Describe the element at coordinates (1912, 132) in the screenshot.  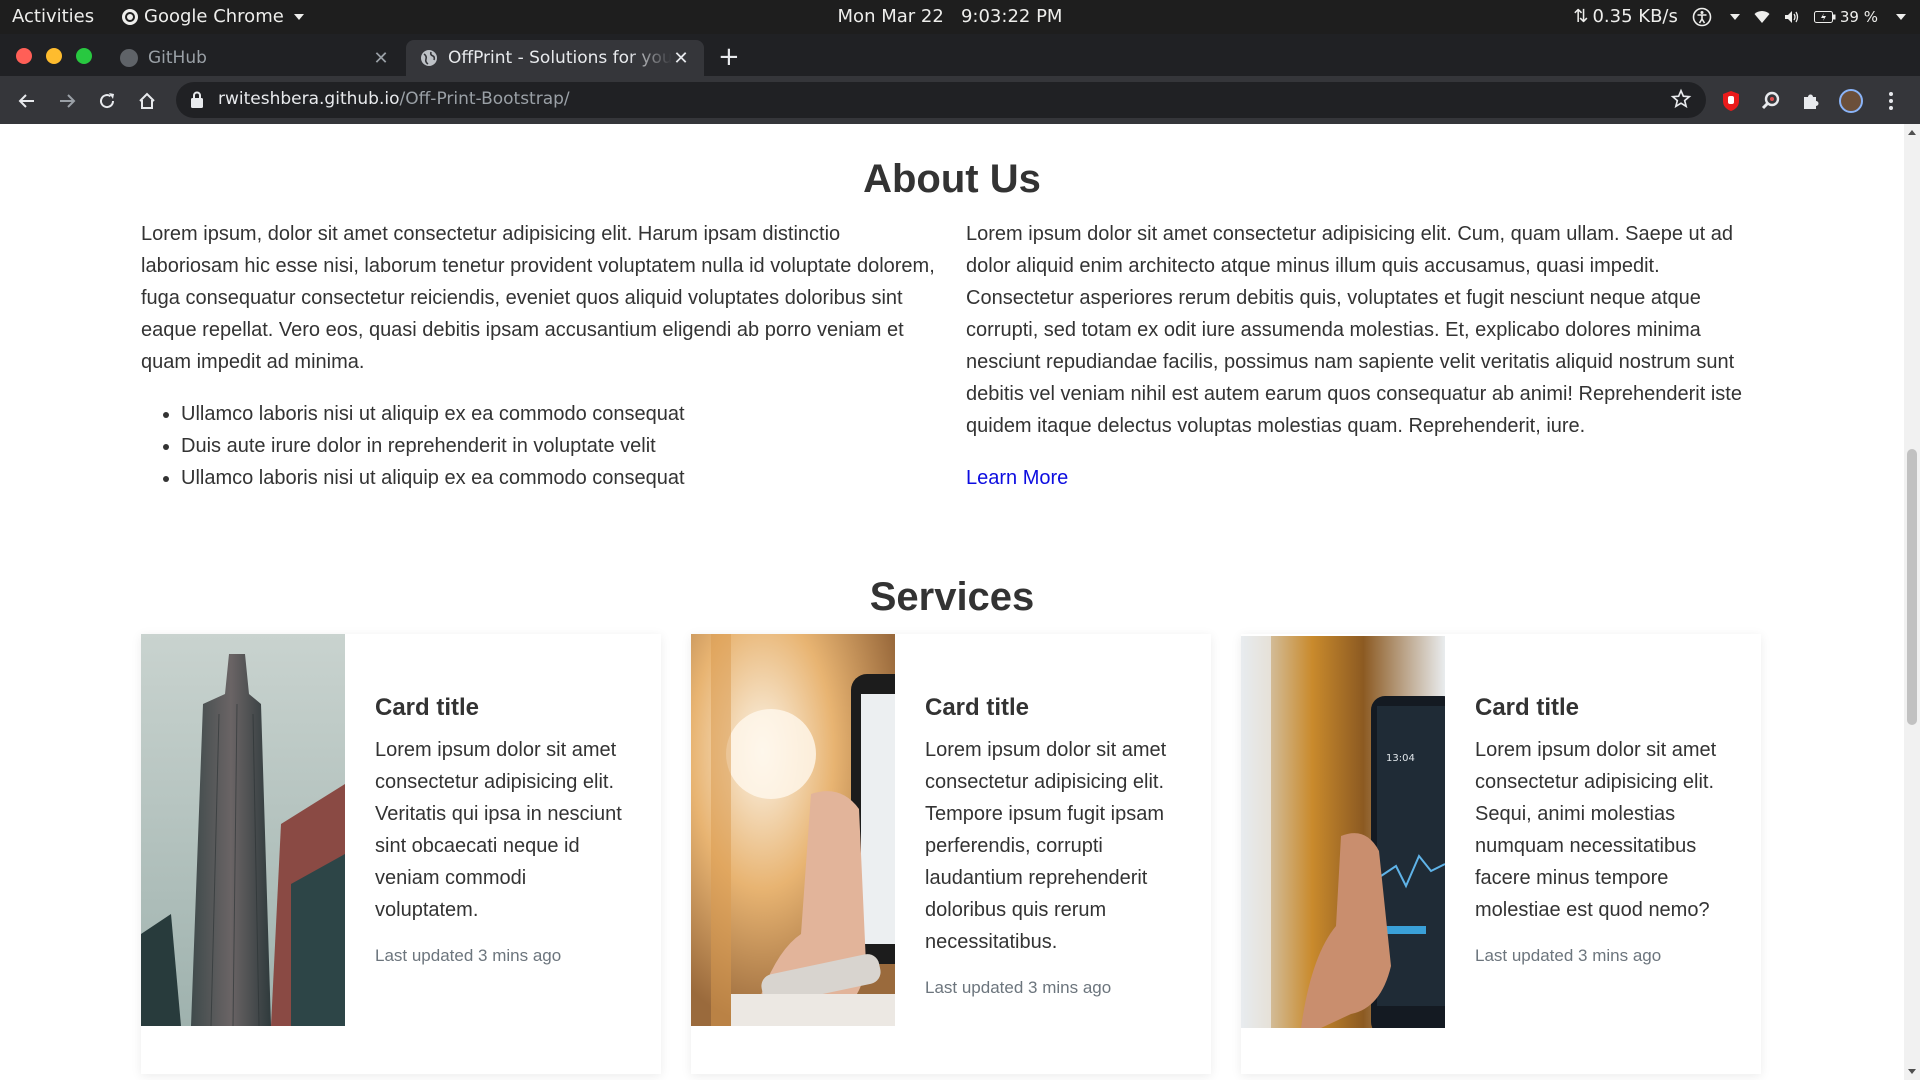
I see `scroll-up-icon` at that location.